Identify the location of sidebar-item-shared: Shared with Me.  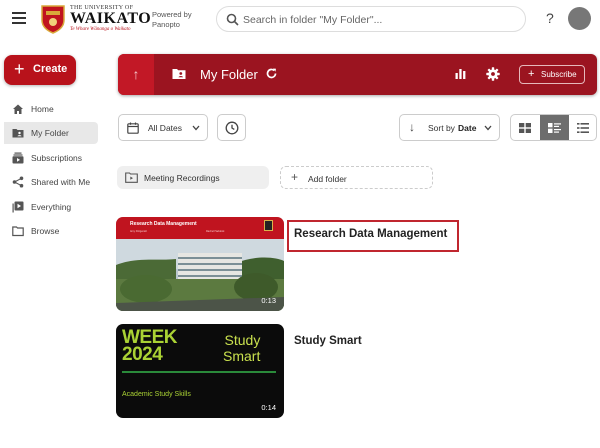
(51, 182).